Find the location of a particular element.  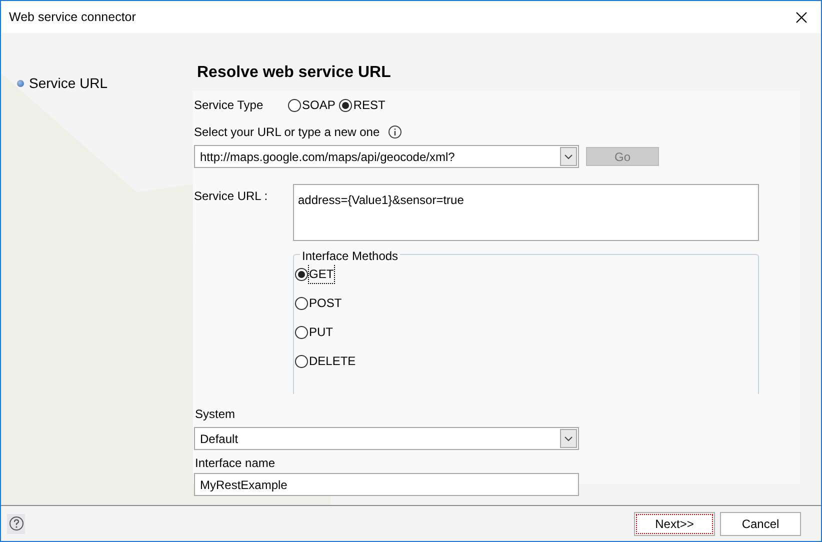

sidebar-item: Service URL is located at coordinates (104, 83).